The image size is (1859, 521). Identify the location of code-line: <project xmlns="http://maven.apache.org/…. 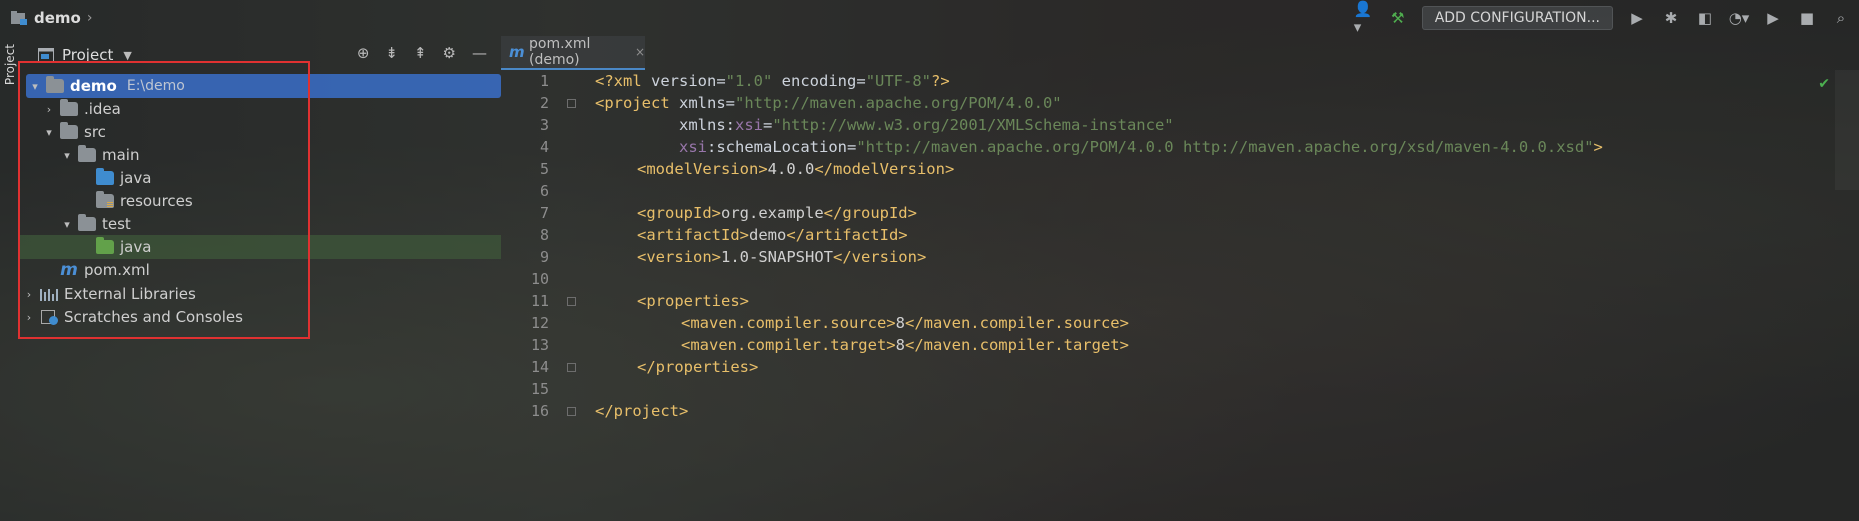
(828, 103).